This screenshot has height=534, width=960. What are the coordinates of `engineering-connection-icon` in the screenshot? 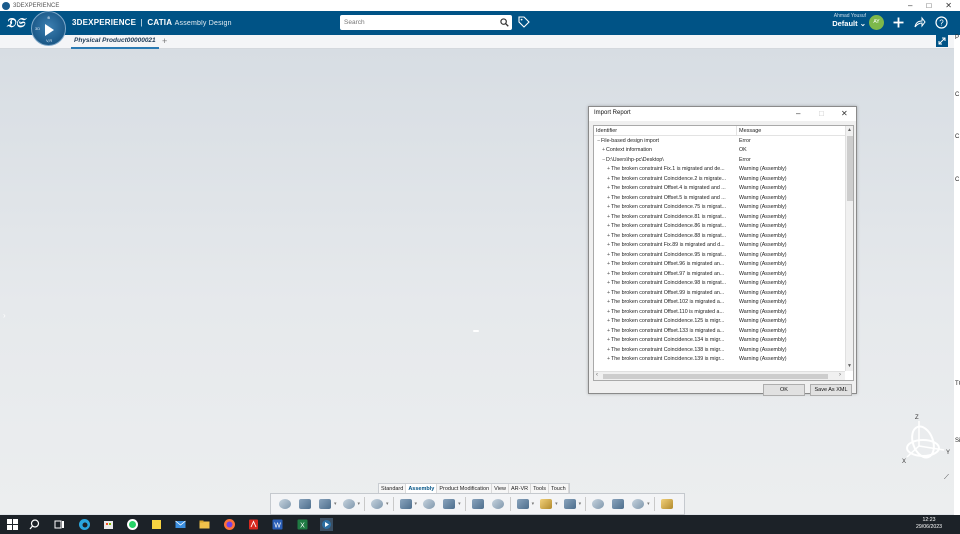 It's located at (429, 504).